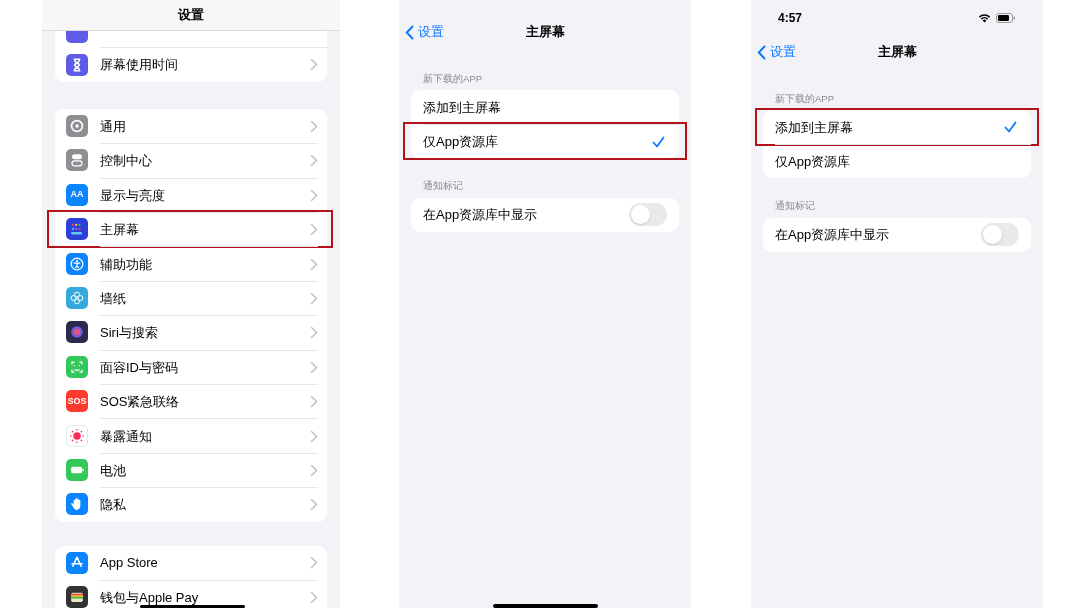 The image size is (1080, 608). What do you see at coordinates (791, 18) in the screenshot?
I see `status-time: 4:57` at bounding box center [791, 18].